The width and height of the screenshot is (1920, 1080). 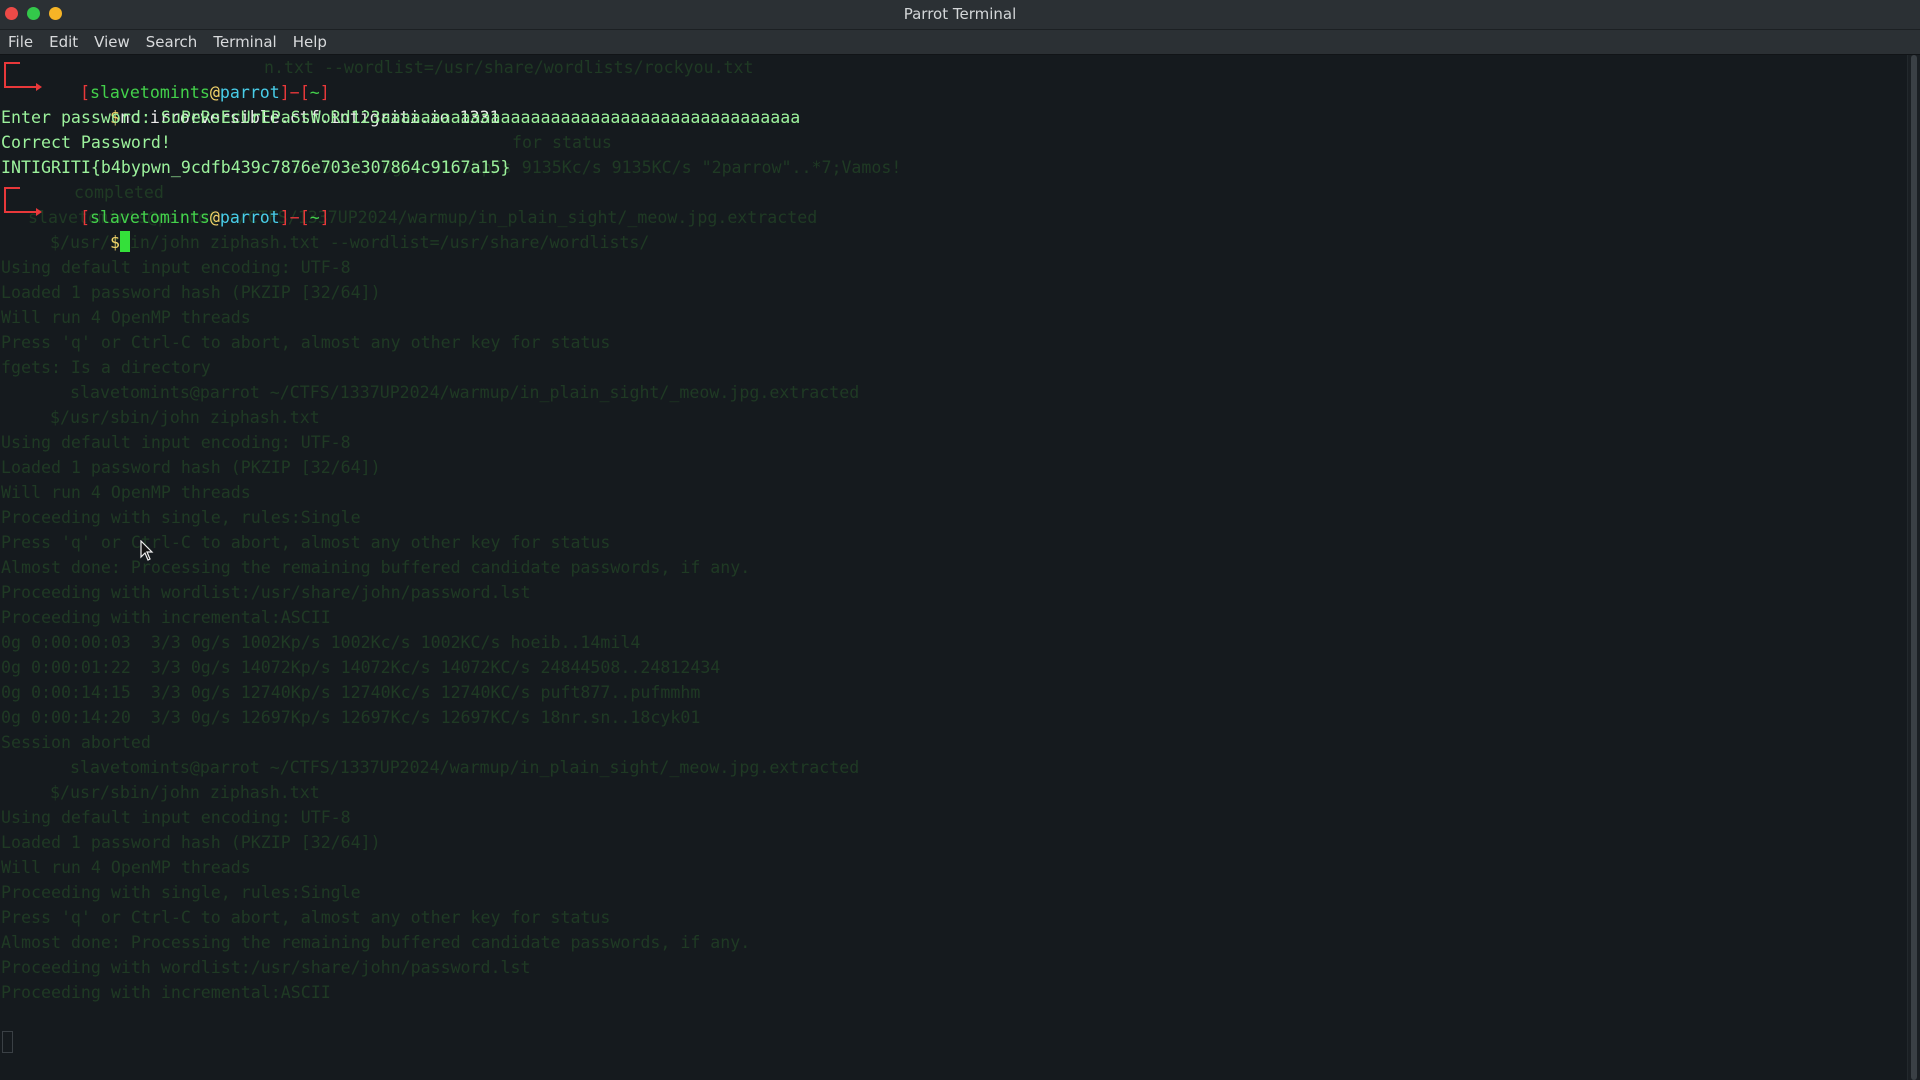 I want to click on command-line: $, so click(x=90, y=228).